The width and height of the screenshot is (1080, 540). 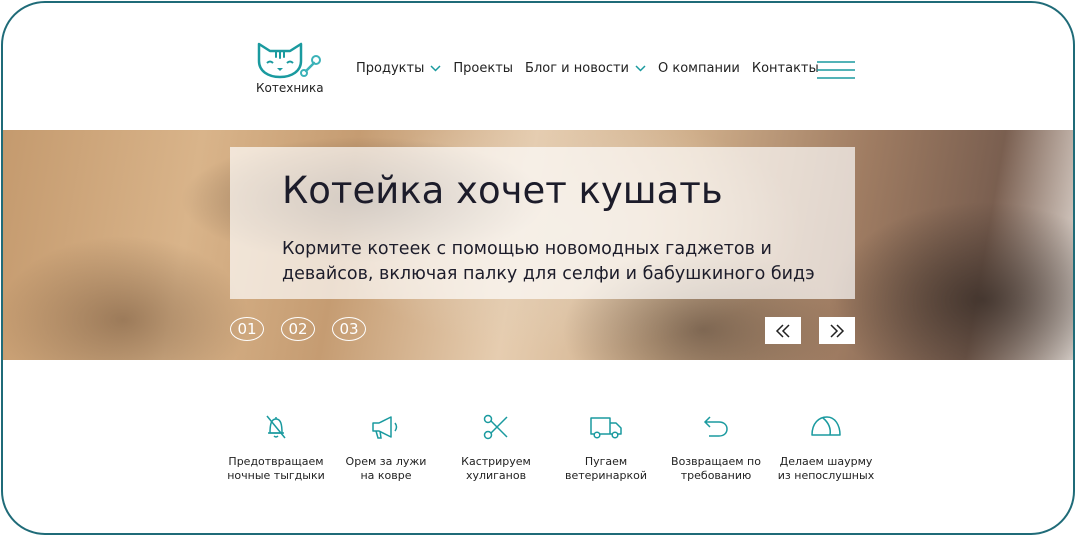 What do you see at coordinates (715, 426) in the screenshot?
I see `return-arrow-icon` at bounding box center [715, 426].